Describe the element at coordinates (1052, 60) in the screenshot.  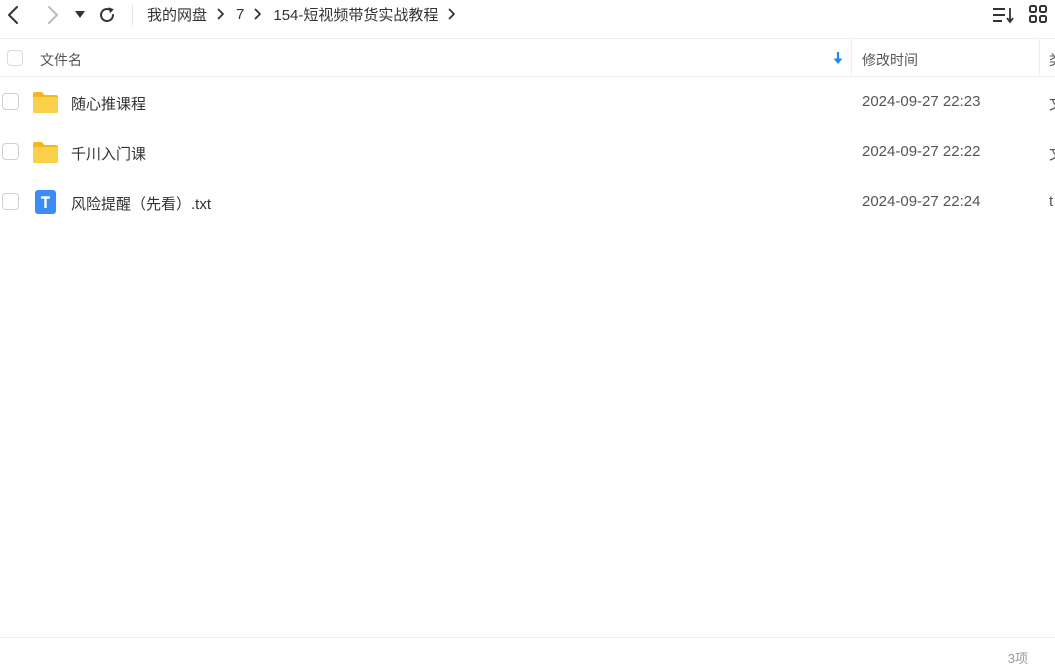
I see `column-header-type: 类` at that location.